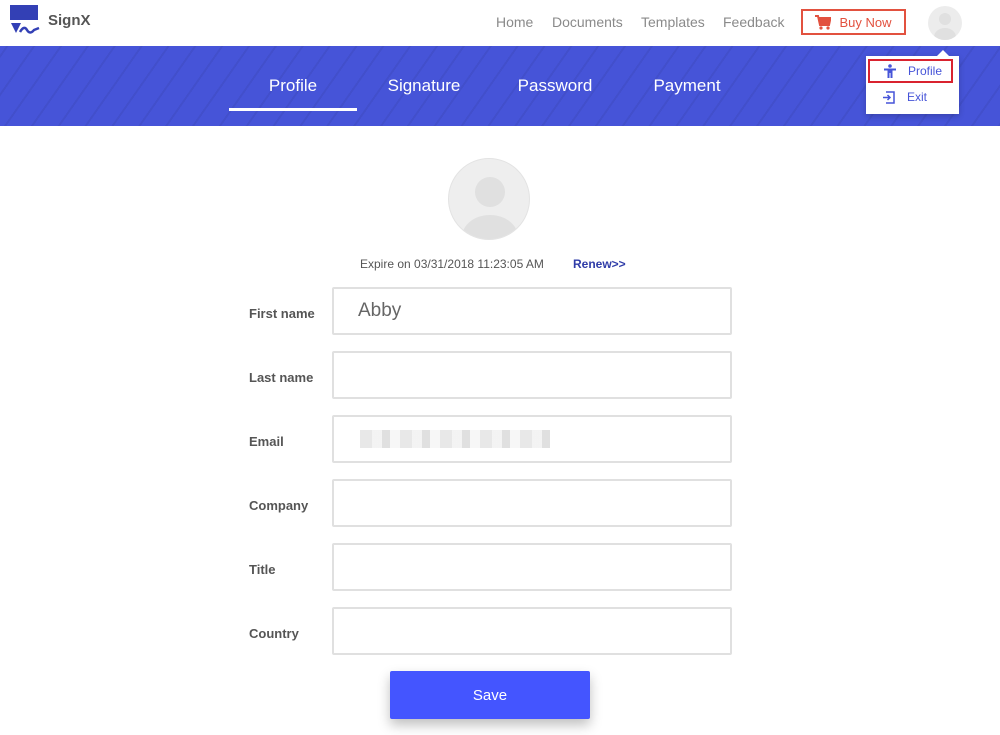 The image size is (1000, 735). I want to click on cart-icon, so click(823, 22).